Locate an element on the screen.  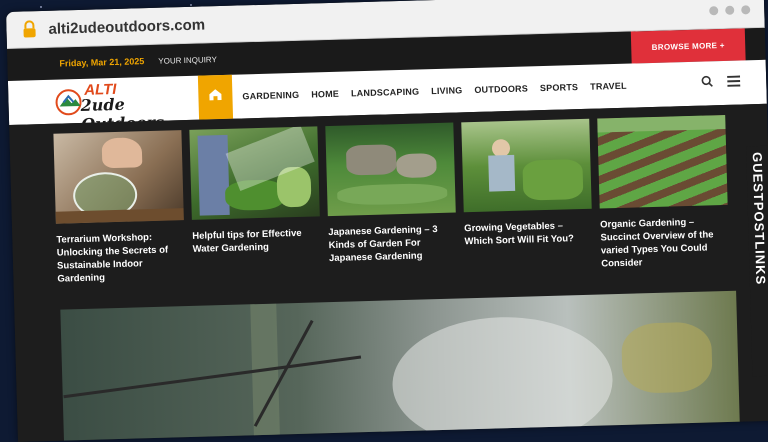
post-thumbnail-organic-garden is located at coordinates (662, 161).